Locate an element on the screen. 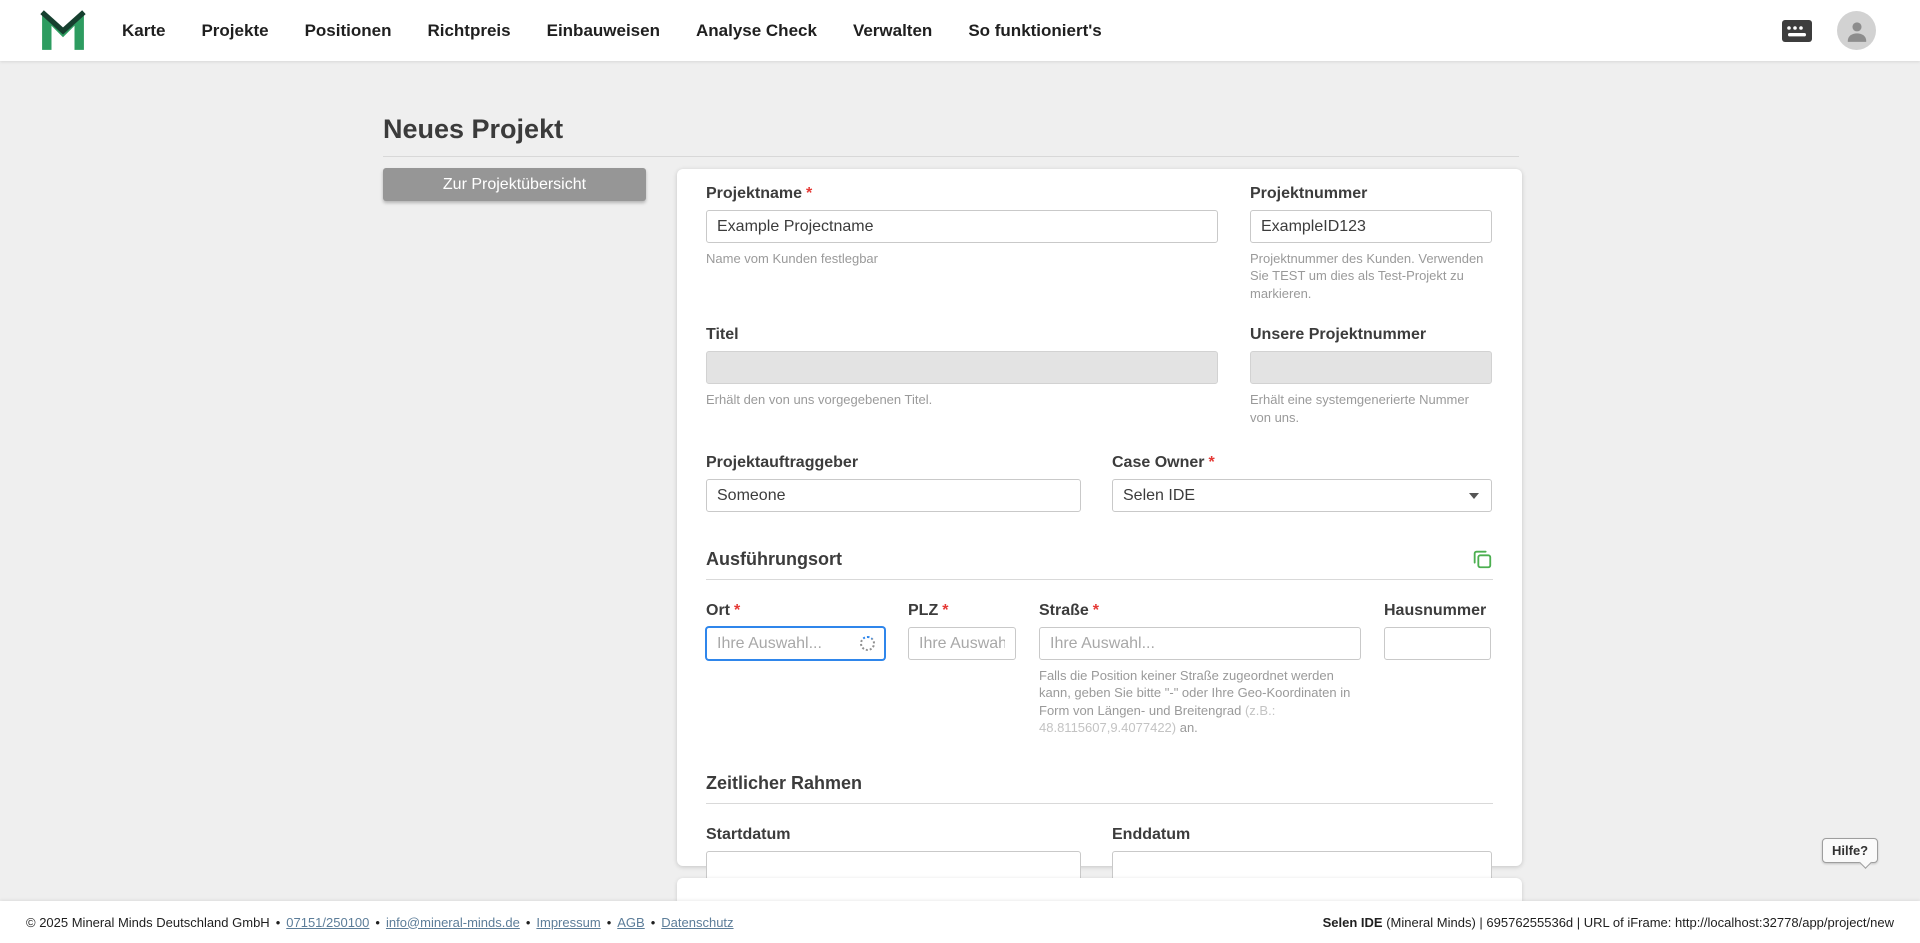  unsere-projektnummer-label-text: Unsere Projektnummer is located at coordinates (1338, 335).